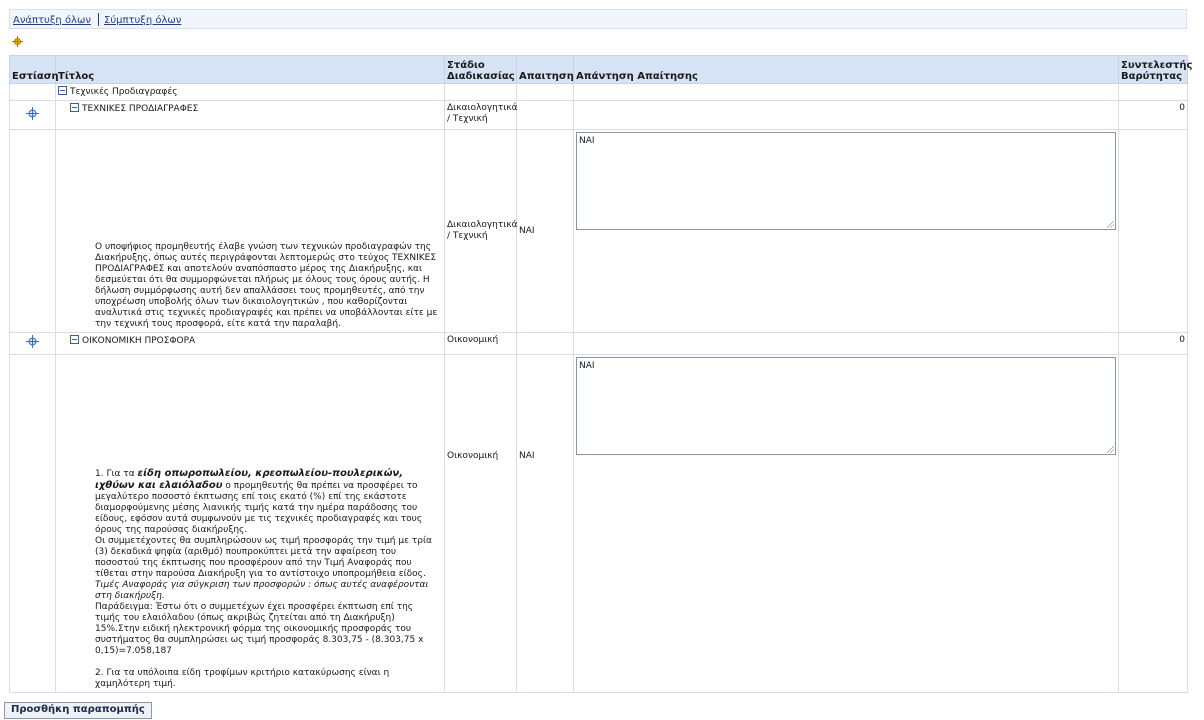 Image resolution: width=1204 pixels, height=720 pixels. What do you see at coordinates (846, 69) in the screenshot?
I see `header-response: Απάντηση Απαίτησης` at bounding box center [846, 69].